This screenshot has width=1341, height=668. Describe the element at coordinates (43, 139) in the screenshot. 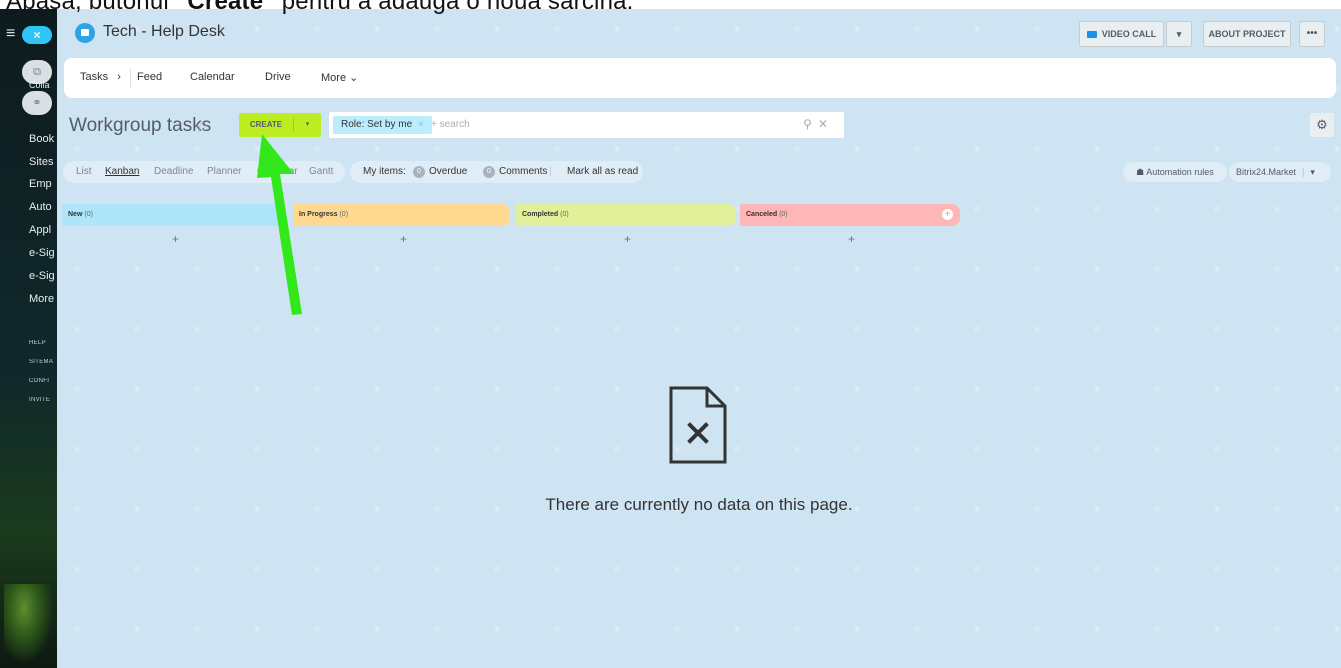

I see `sidebar-item-booking: Book` at that location.